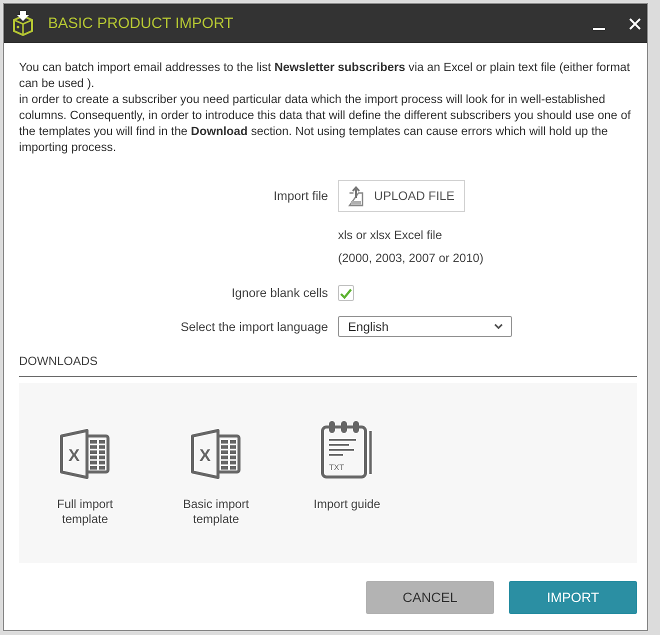 This screenshot has width=660, height=635. What do you see at coordinates (301, 196) in the screenshot?
I see `import-file-label: Import file` at bounding box center [301, 196].